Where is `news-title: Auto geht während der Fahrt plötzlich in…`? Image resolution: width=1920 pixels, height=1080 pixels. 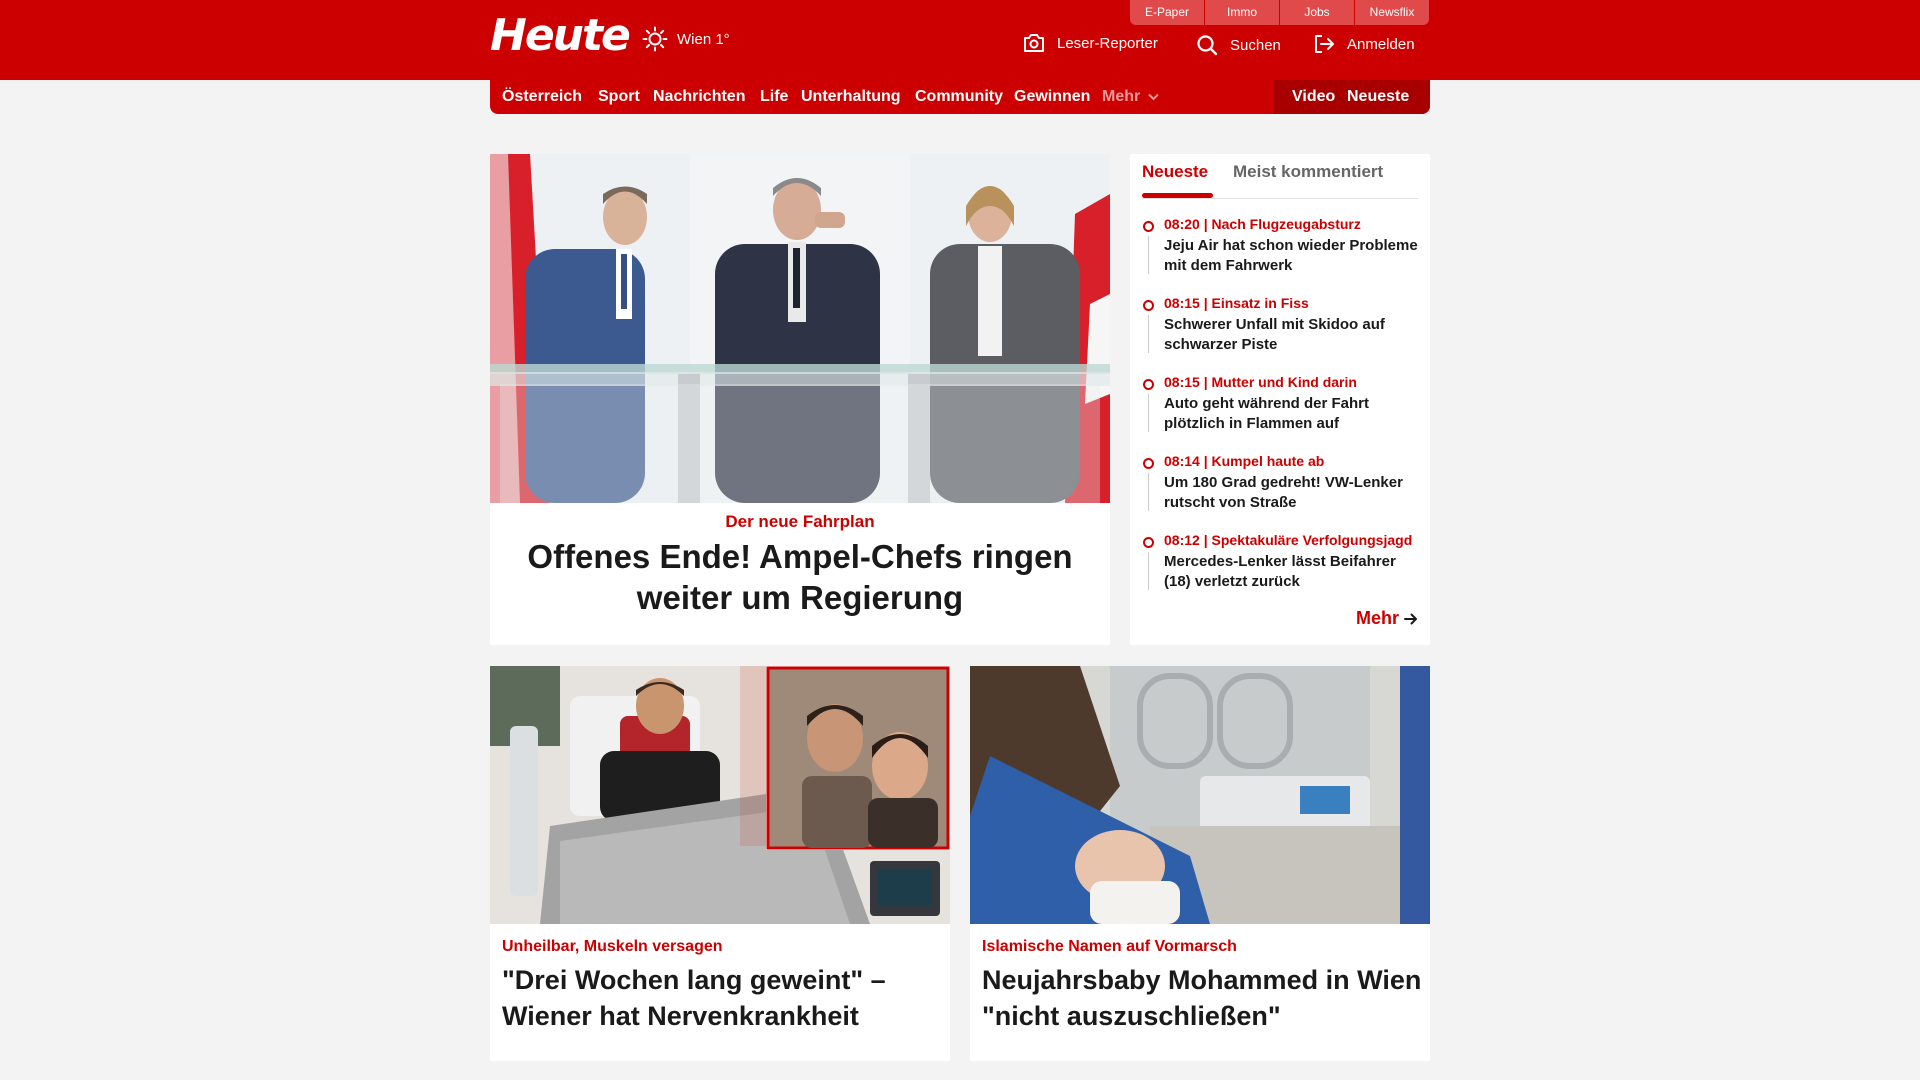 news-title: Auto geht während der Fahrt plötzlich in… is located at coordinates (1295, 414).